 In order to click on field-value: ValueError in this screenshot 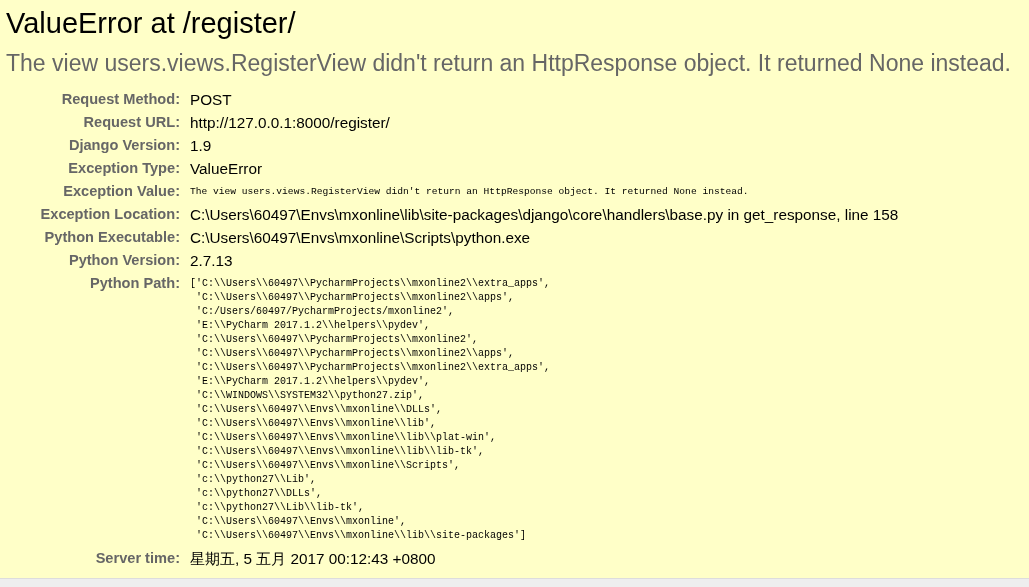, I will do `click(226, 169)`.